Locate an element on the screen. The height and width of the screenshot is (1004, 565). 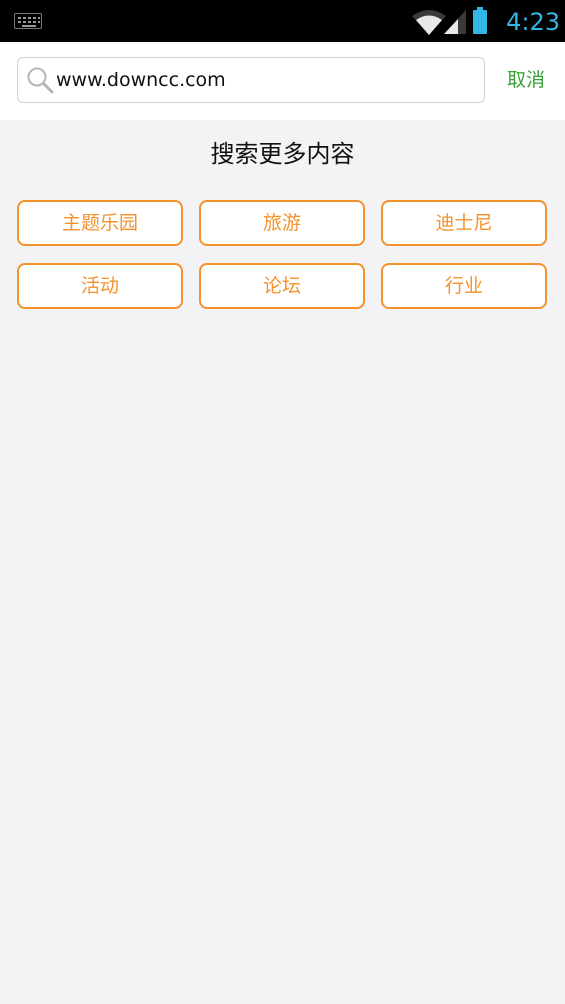
tag-forum: 论坛 is located at coordinates (282, 286).